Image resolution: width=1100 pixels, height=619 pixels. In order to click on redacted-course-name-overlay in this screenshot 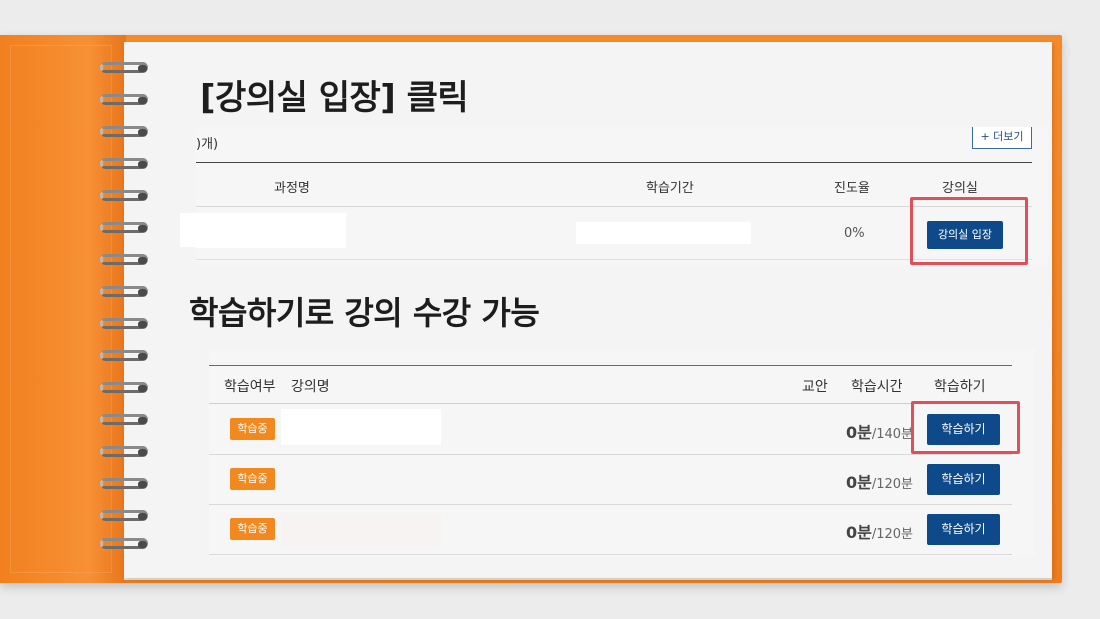, I will do `click(263, 230)`.